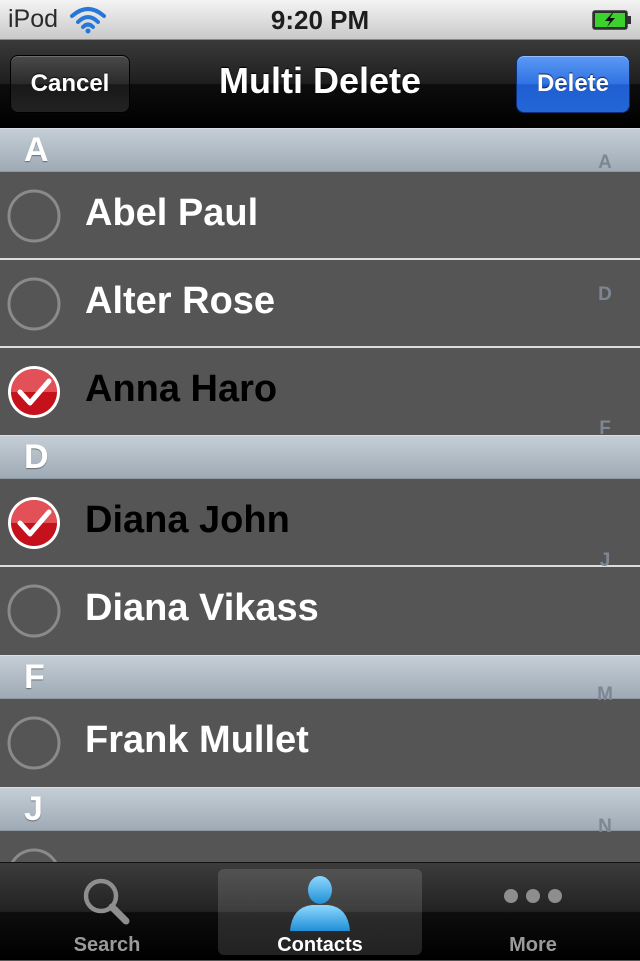  I want to click on contact-row-partial, so click(320, 846).